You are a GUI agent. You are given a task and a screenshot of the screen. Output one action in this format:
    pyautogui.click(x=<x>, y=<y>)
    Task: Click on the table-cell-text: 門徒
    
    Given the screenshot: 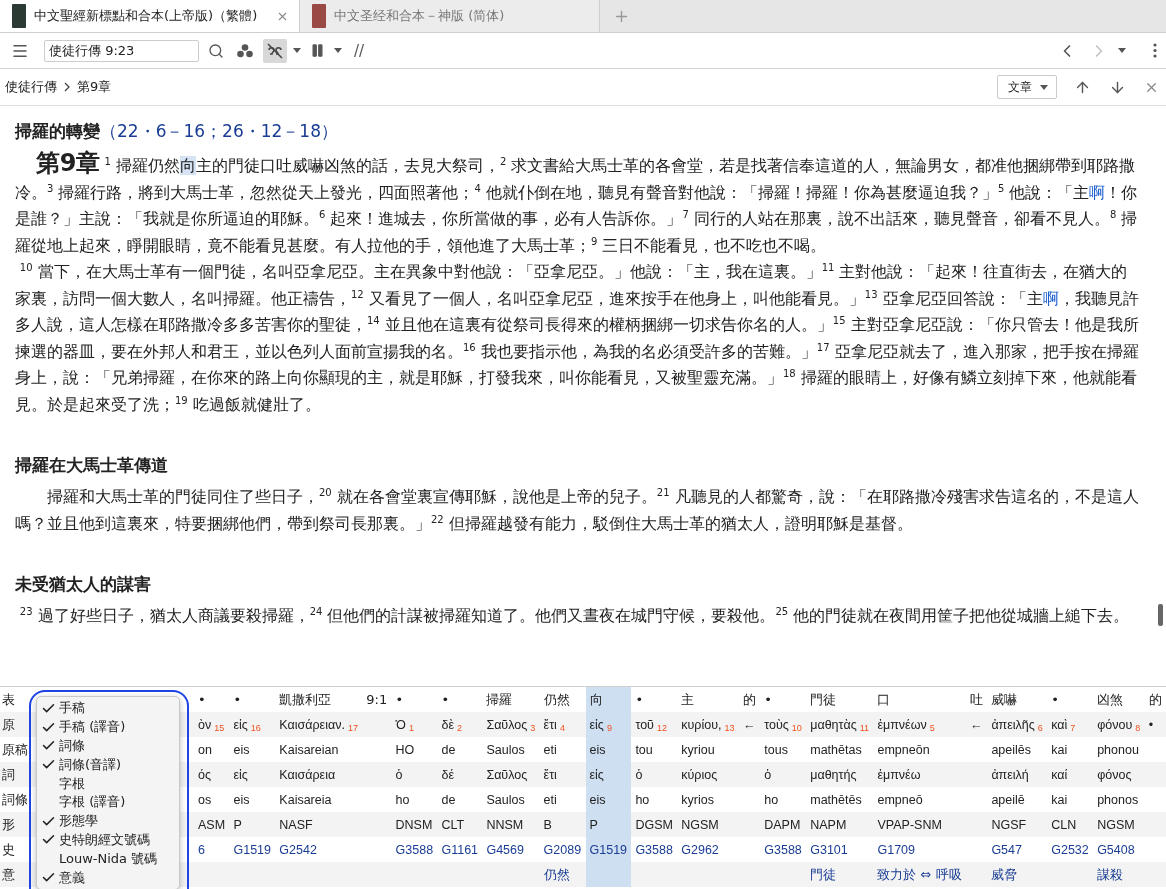 What is the action you would take?
    pyautogui.click(x=823, y=874)
    